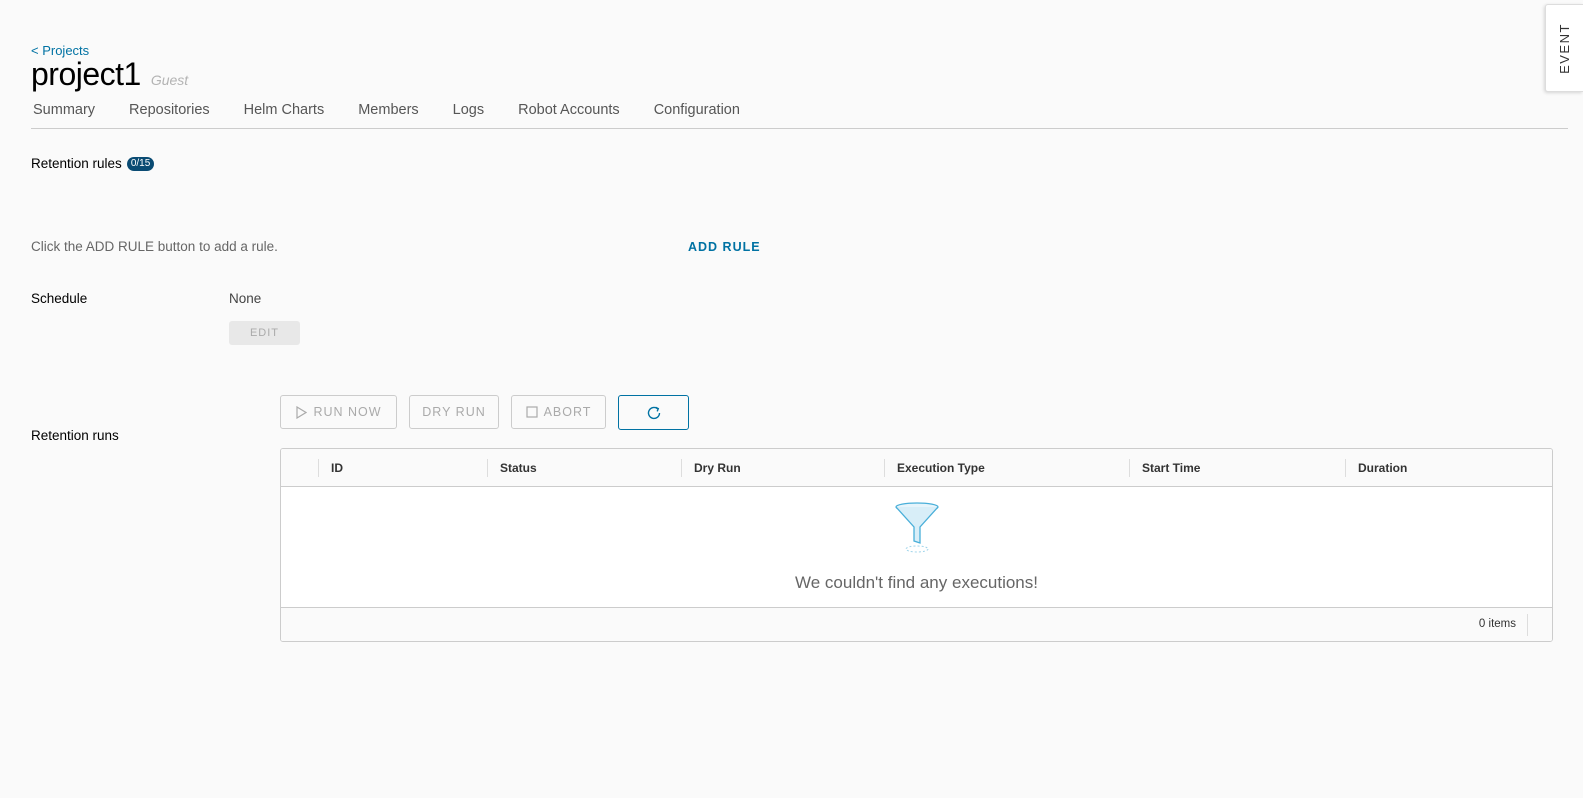 Image resolution: width=1583 pixels, height=798 pixels. I want to click on column-header-dry-run: Dry Run, so click(783, 467).